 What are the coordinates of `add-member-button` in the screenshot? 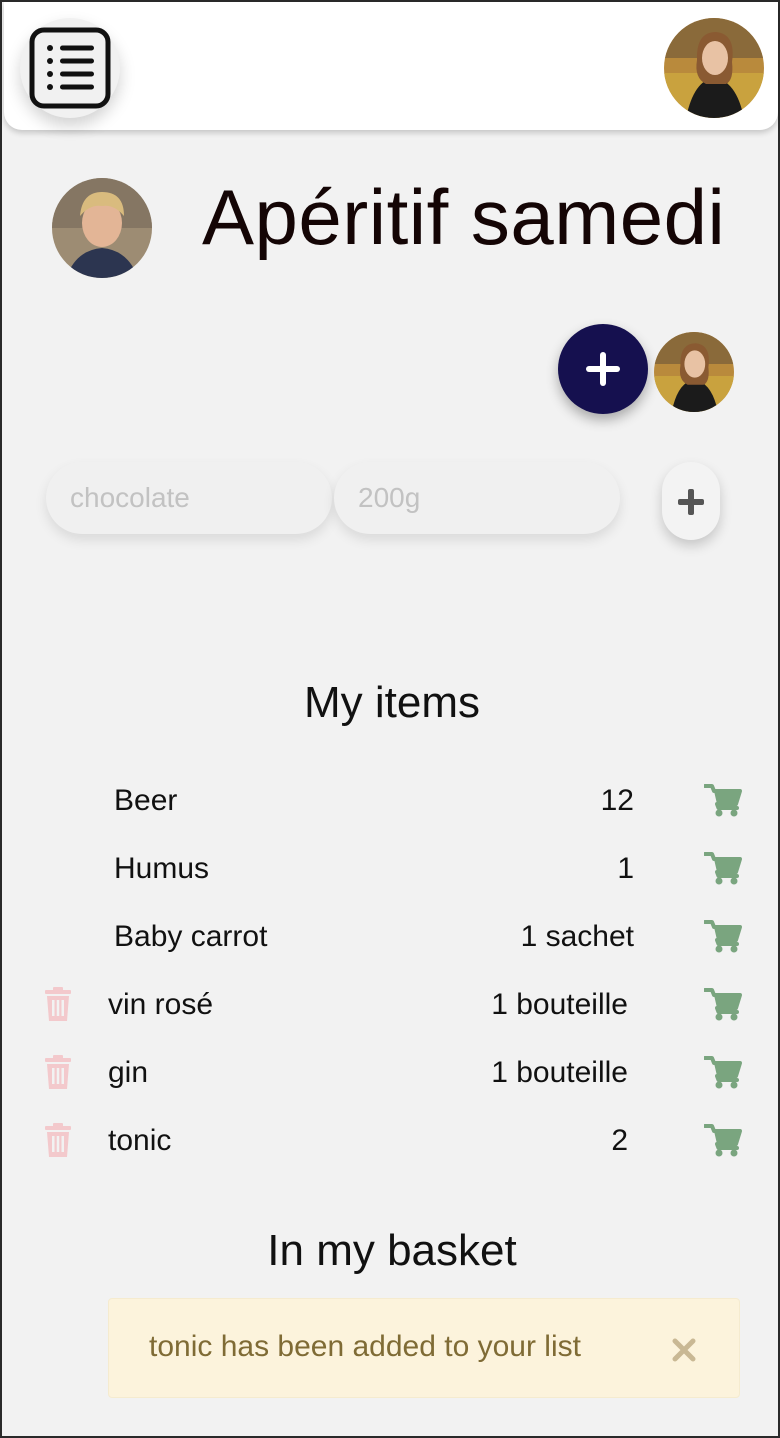 It's located at (603, 369).